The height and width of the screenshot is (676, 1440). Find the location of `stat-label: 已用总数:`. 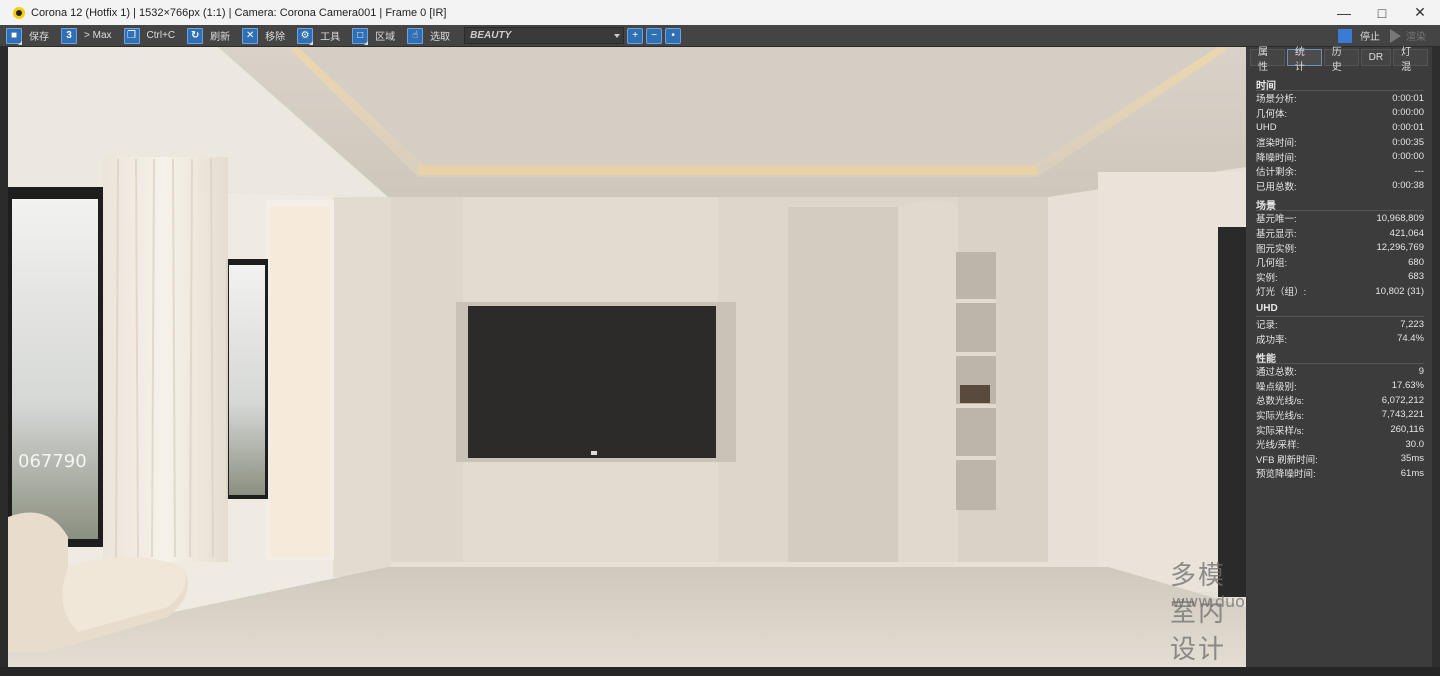

stat-label: 已用总数: is located at coordinates (1276, 187).